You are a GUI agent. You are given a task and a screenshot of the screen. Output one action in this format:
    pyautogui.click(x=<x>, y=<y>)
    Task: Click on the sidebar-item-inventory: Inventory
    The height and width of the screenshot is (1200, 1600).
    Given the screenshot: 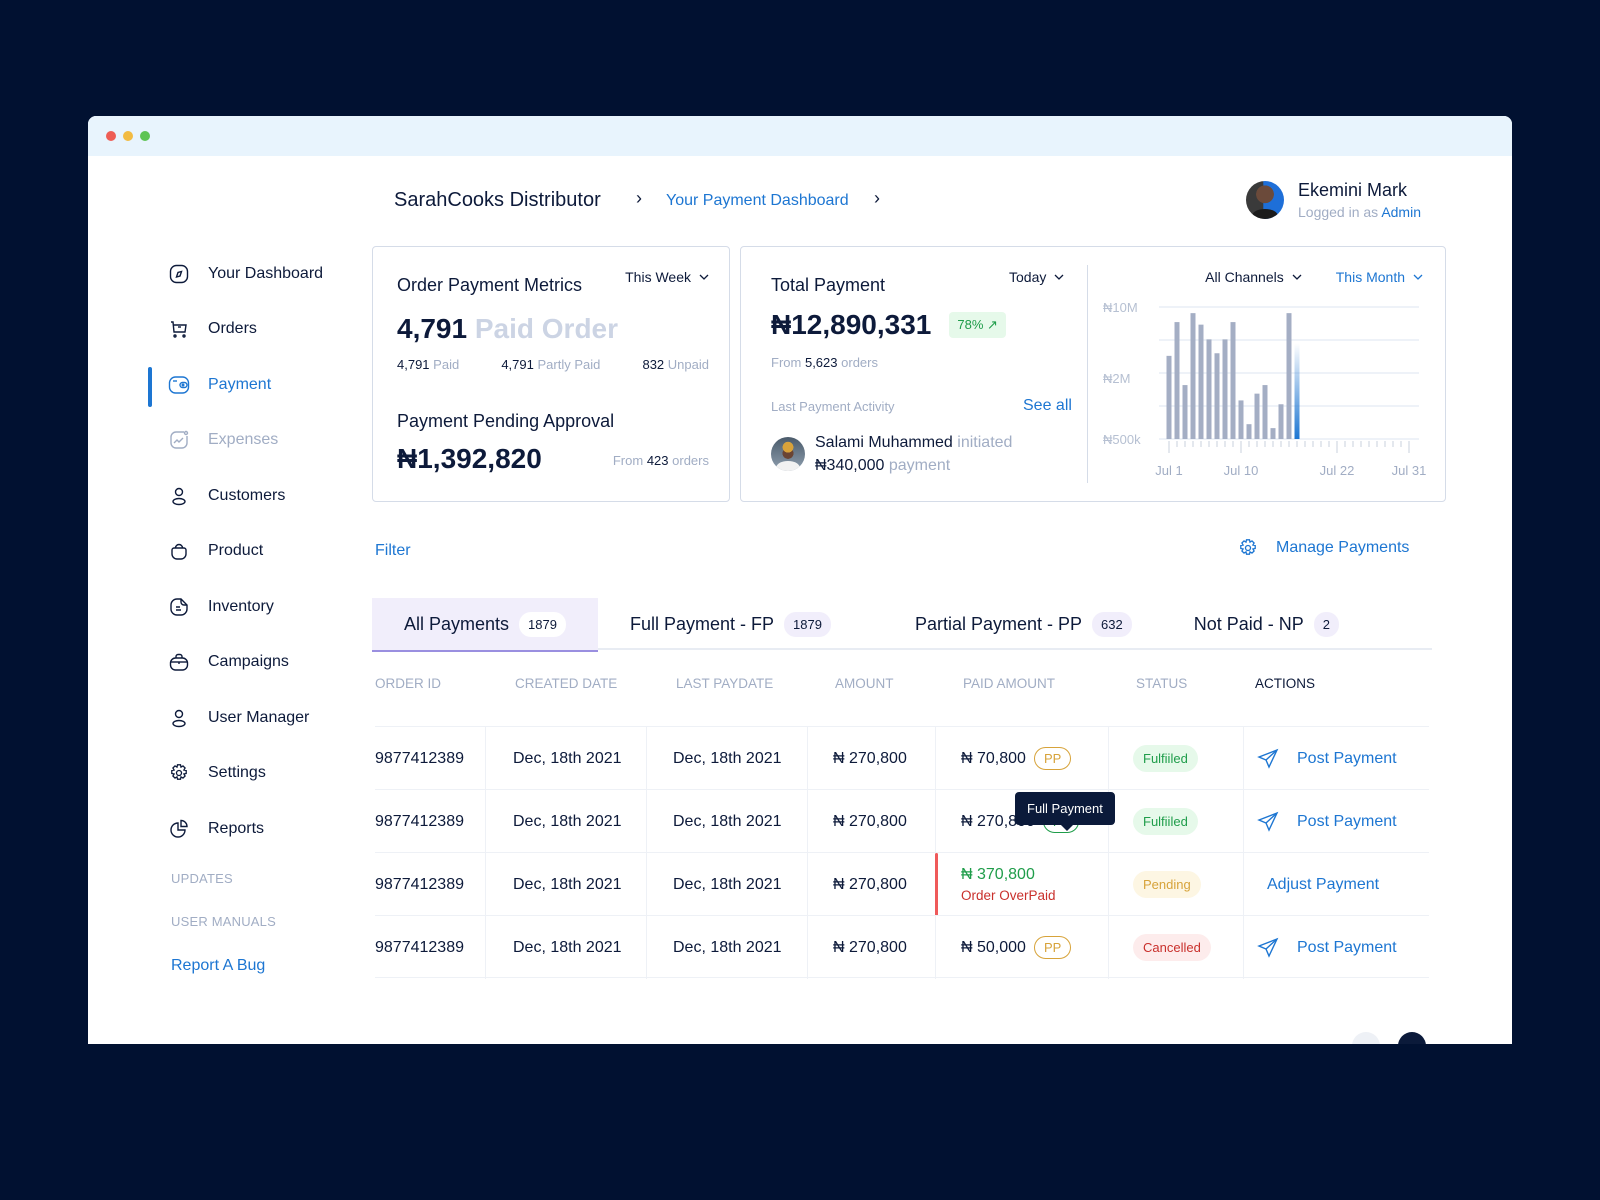 What is the action you would take?
    pyautogui.click(x=258, y=607)
    